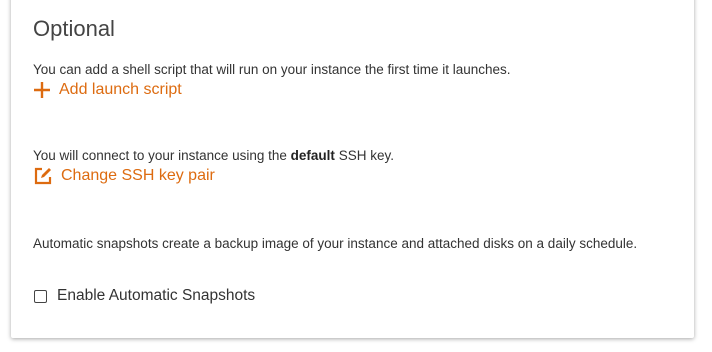 This screenshot has height=352, width=712. Describe the element at coordinates (156, 295) in the screenshot. I see `enable-snapshots-label: Enable Automatic Snapshots` at that location.